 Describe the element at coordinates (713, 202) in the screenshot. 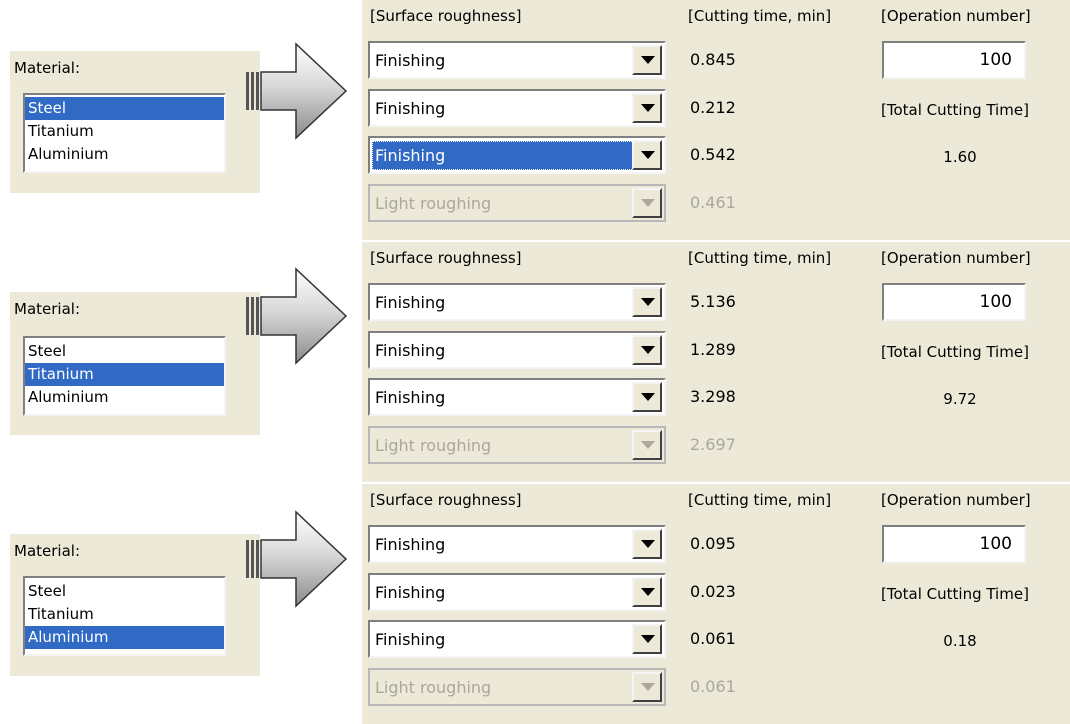

I see `cutting-time-value: 0.461` at that location.